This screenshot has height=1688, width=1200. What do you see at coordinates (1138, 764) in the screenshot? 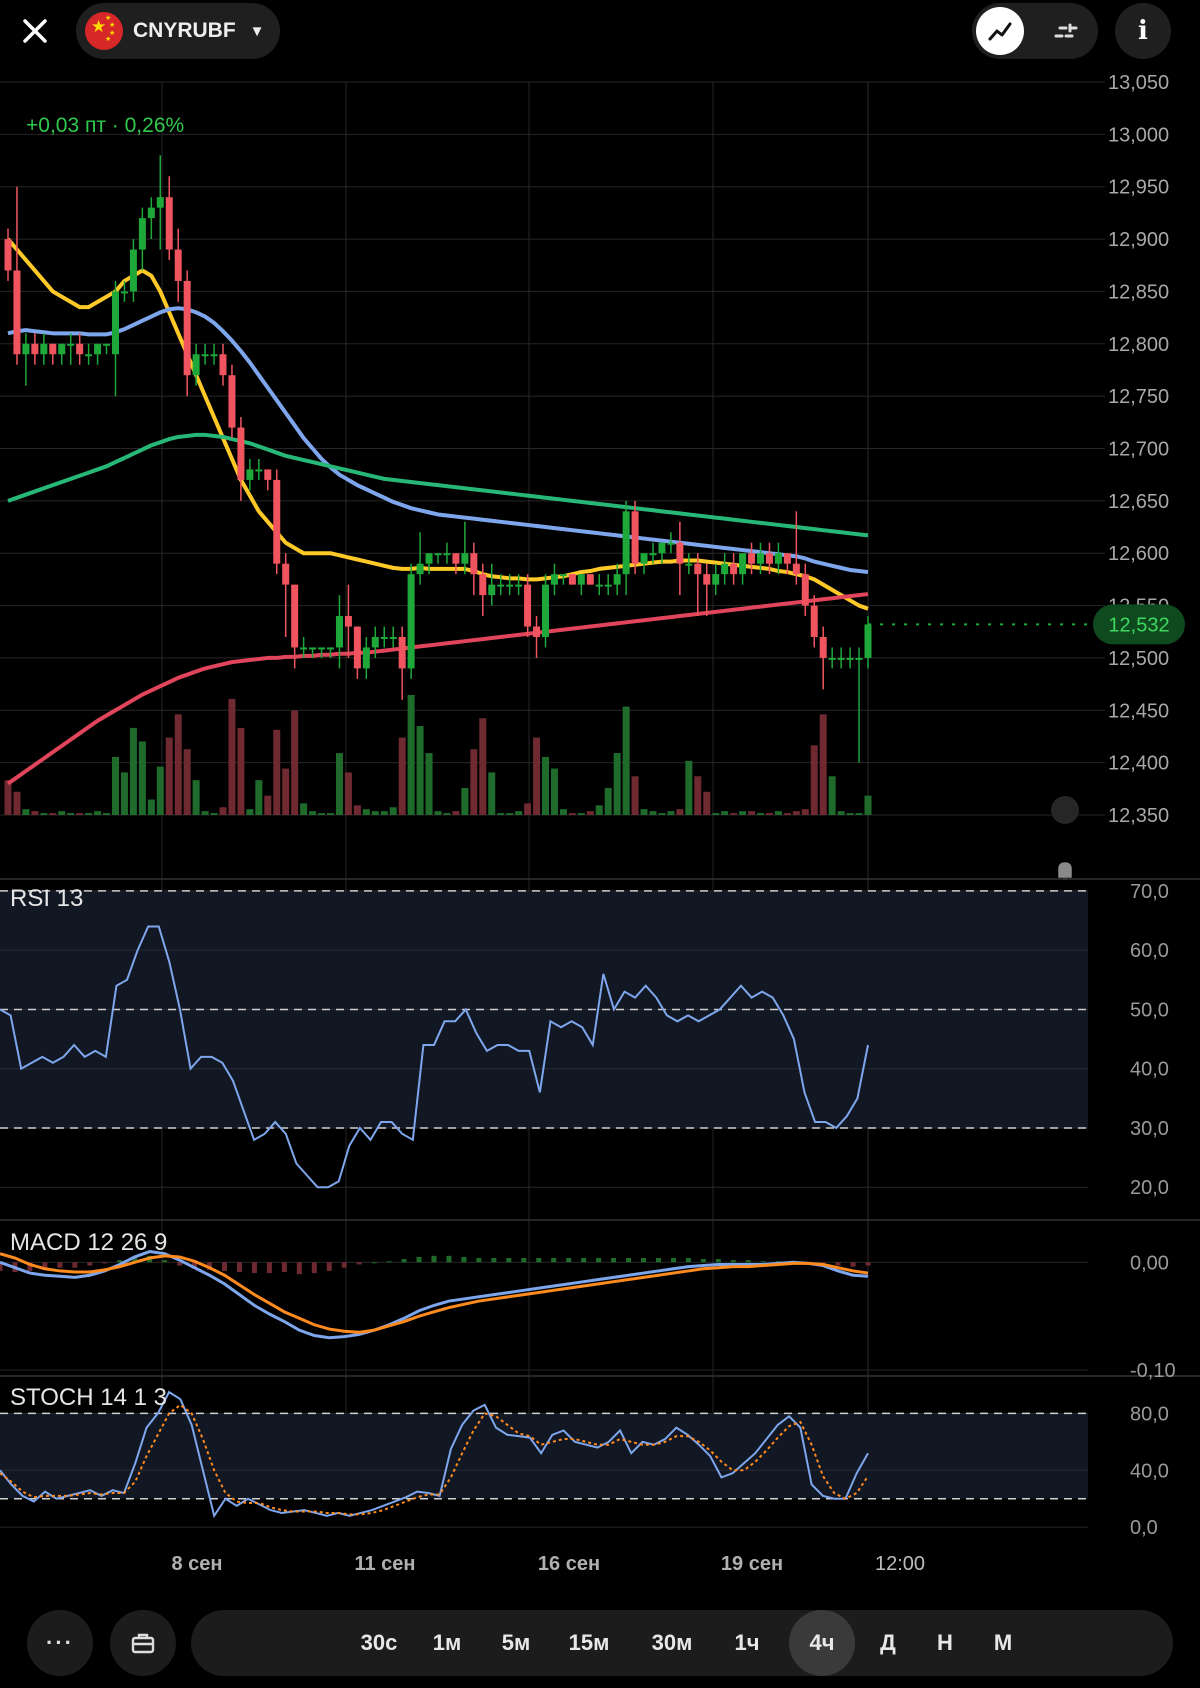
I see `price-axis-label: 12,400` at bounding box center [1138, 764].